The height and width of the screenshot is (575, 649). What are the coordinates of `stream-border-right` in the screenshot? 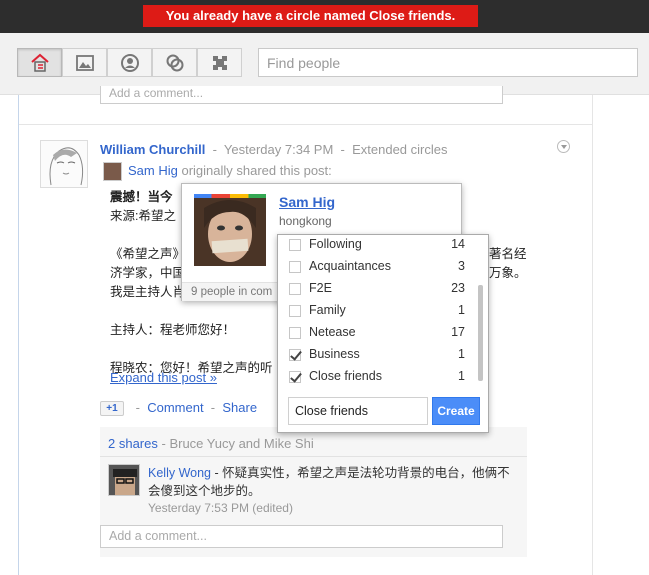 It's located at (592, 335).